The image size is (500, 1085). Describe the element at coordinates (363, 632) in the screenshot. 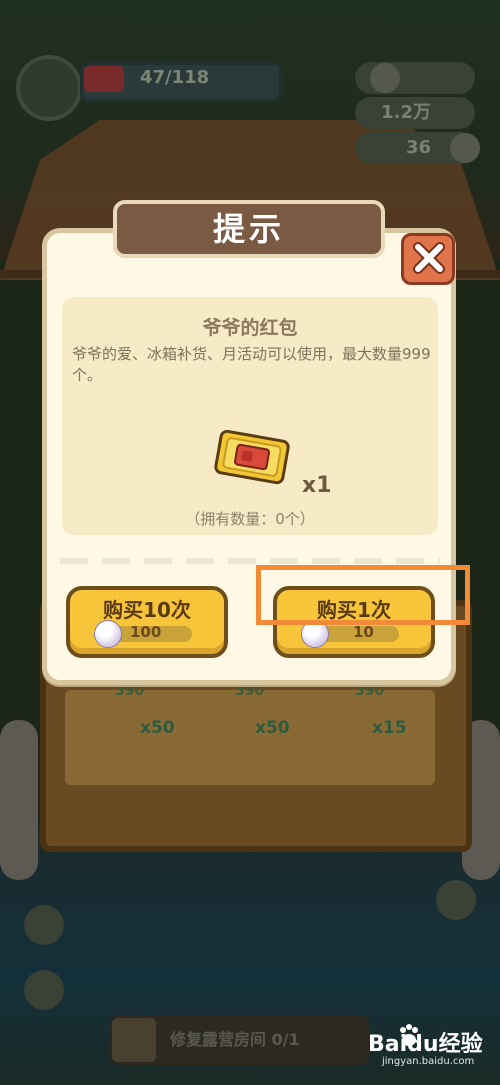

I see `buy-1-cost: 10` at that location.